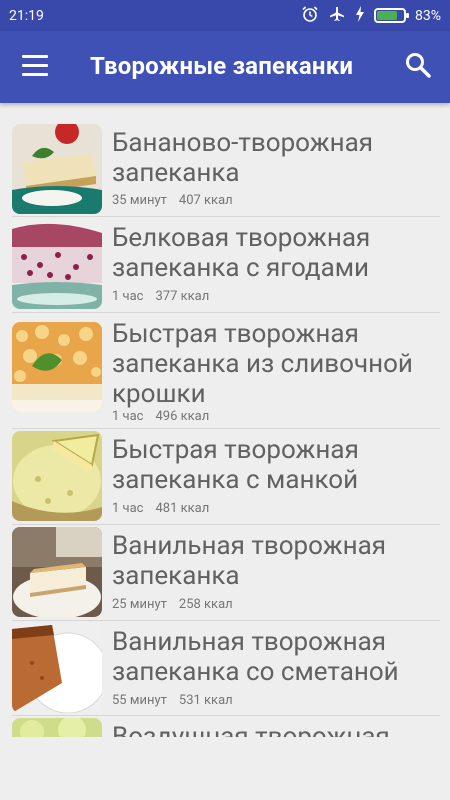  Describe the element at coordinates (222, 66) in the screenshot. I see `page-title: Творожные запеканки` at that location.